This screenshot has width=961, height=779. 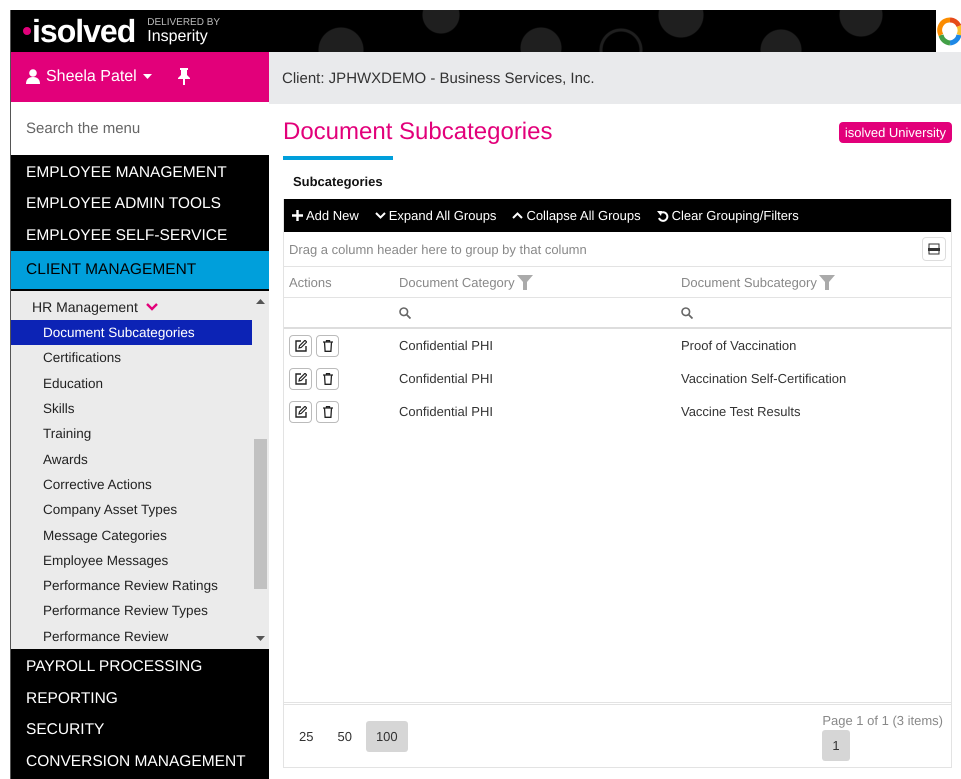 I want to click on caret-icon, so click(x=147, y=77).